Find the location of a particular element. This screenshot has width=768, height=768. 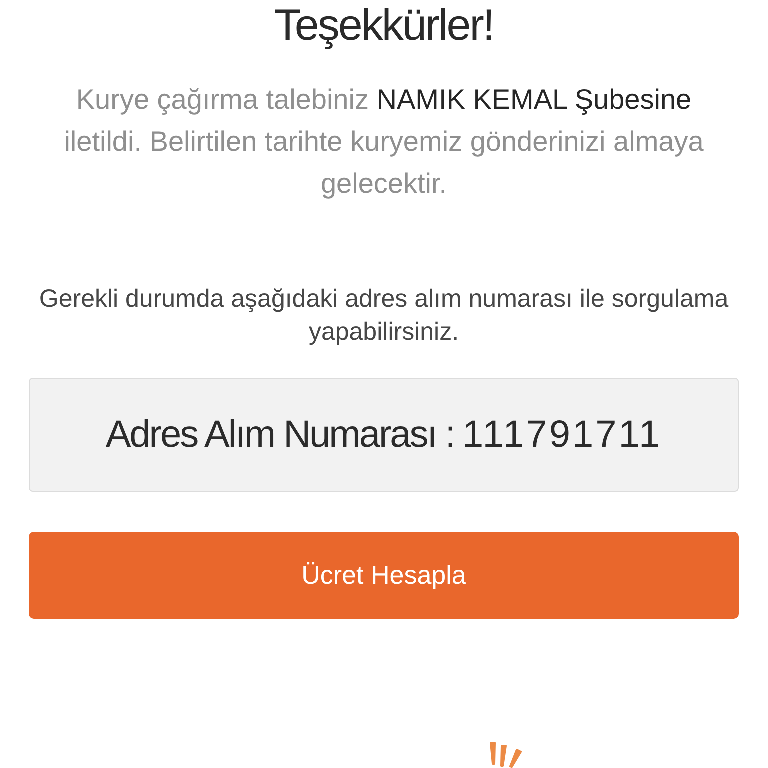

address-number-value: 111791711 is located at coordinates (562, 435).